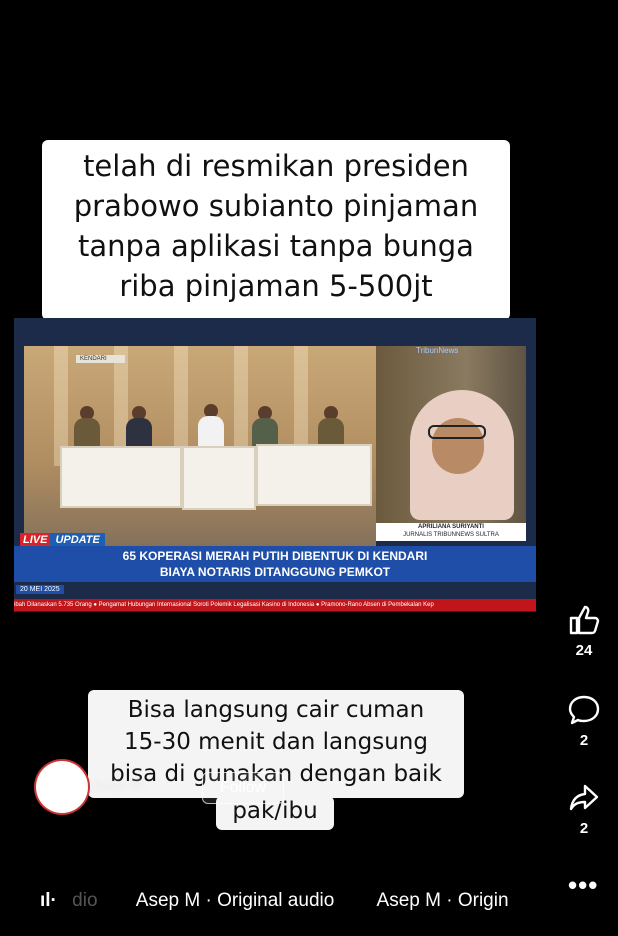 The width and height of the screenshot is (618, 936). Describe the element at coordinates (583, 885) in the screenshot. I see `more-options-icon: •••` at that location.